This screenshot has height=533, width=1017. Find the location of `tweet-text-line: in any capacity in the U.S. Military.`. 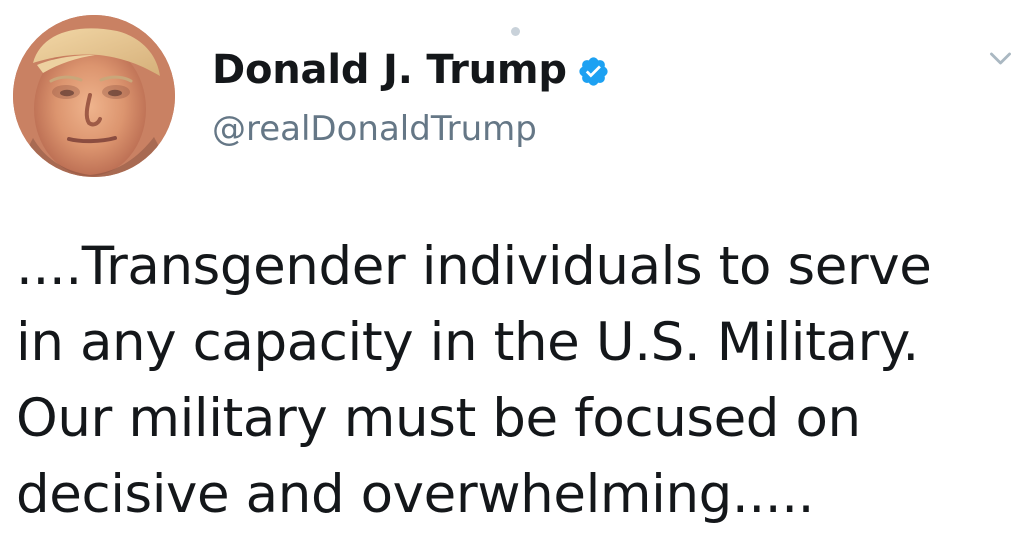

tweet-text-line: in any capacity in the U.S. Military. is located at coordinates (467, 342).